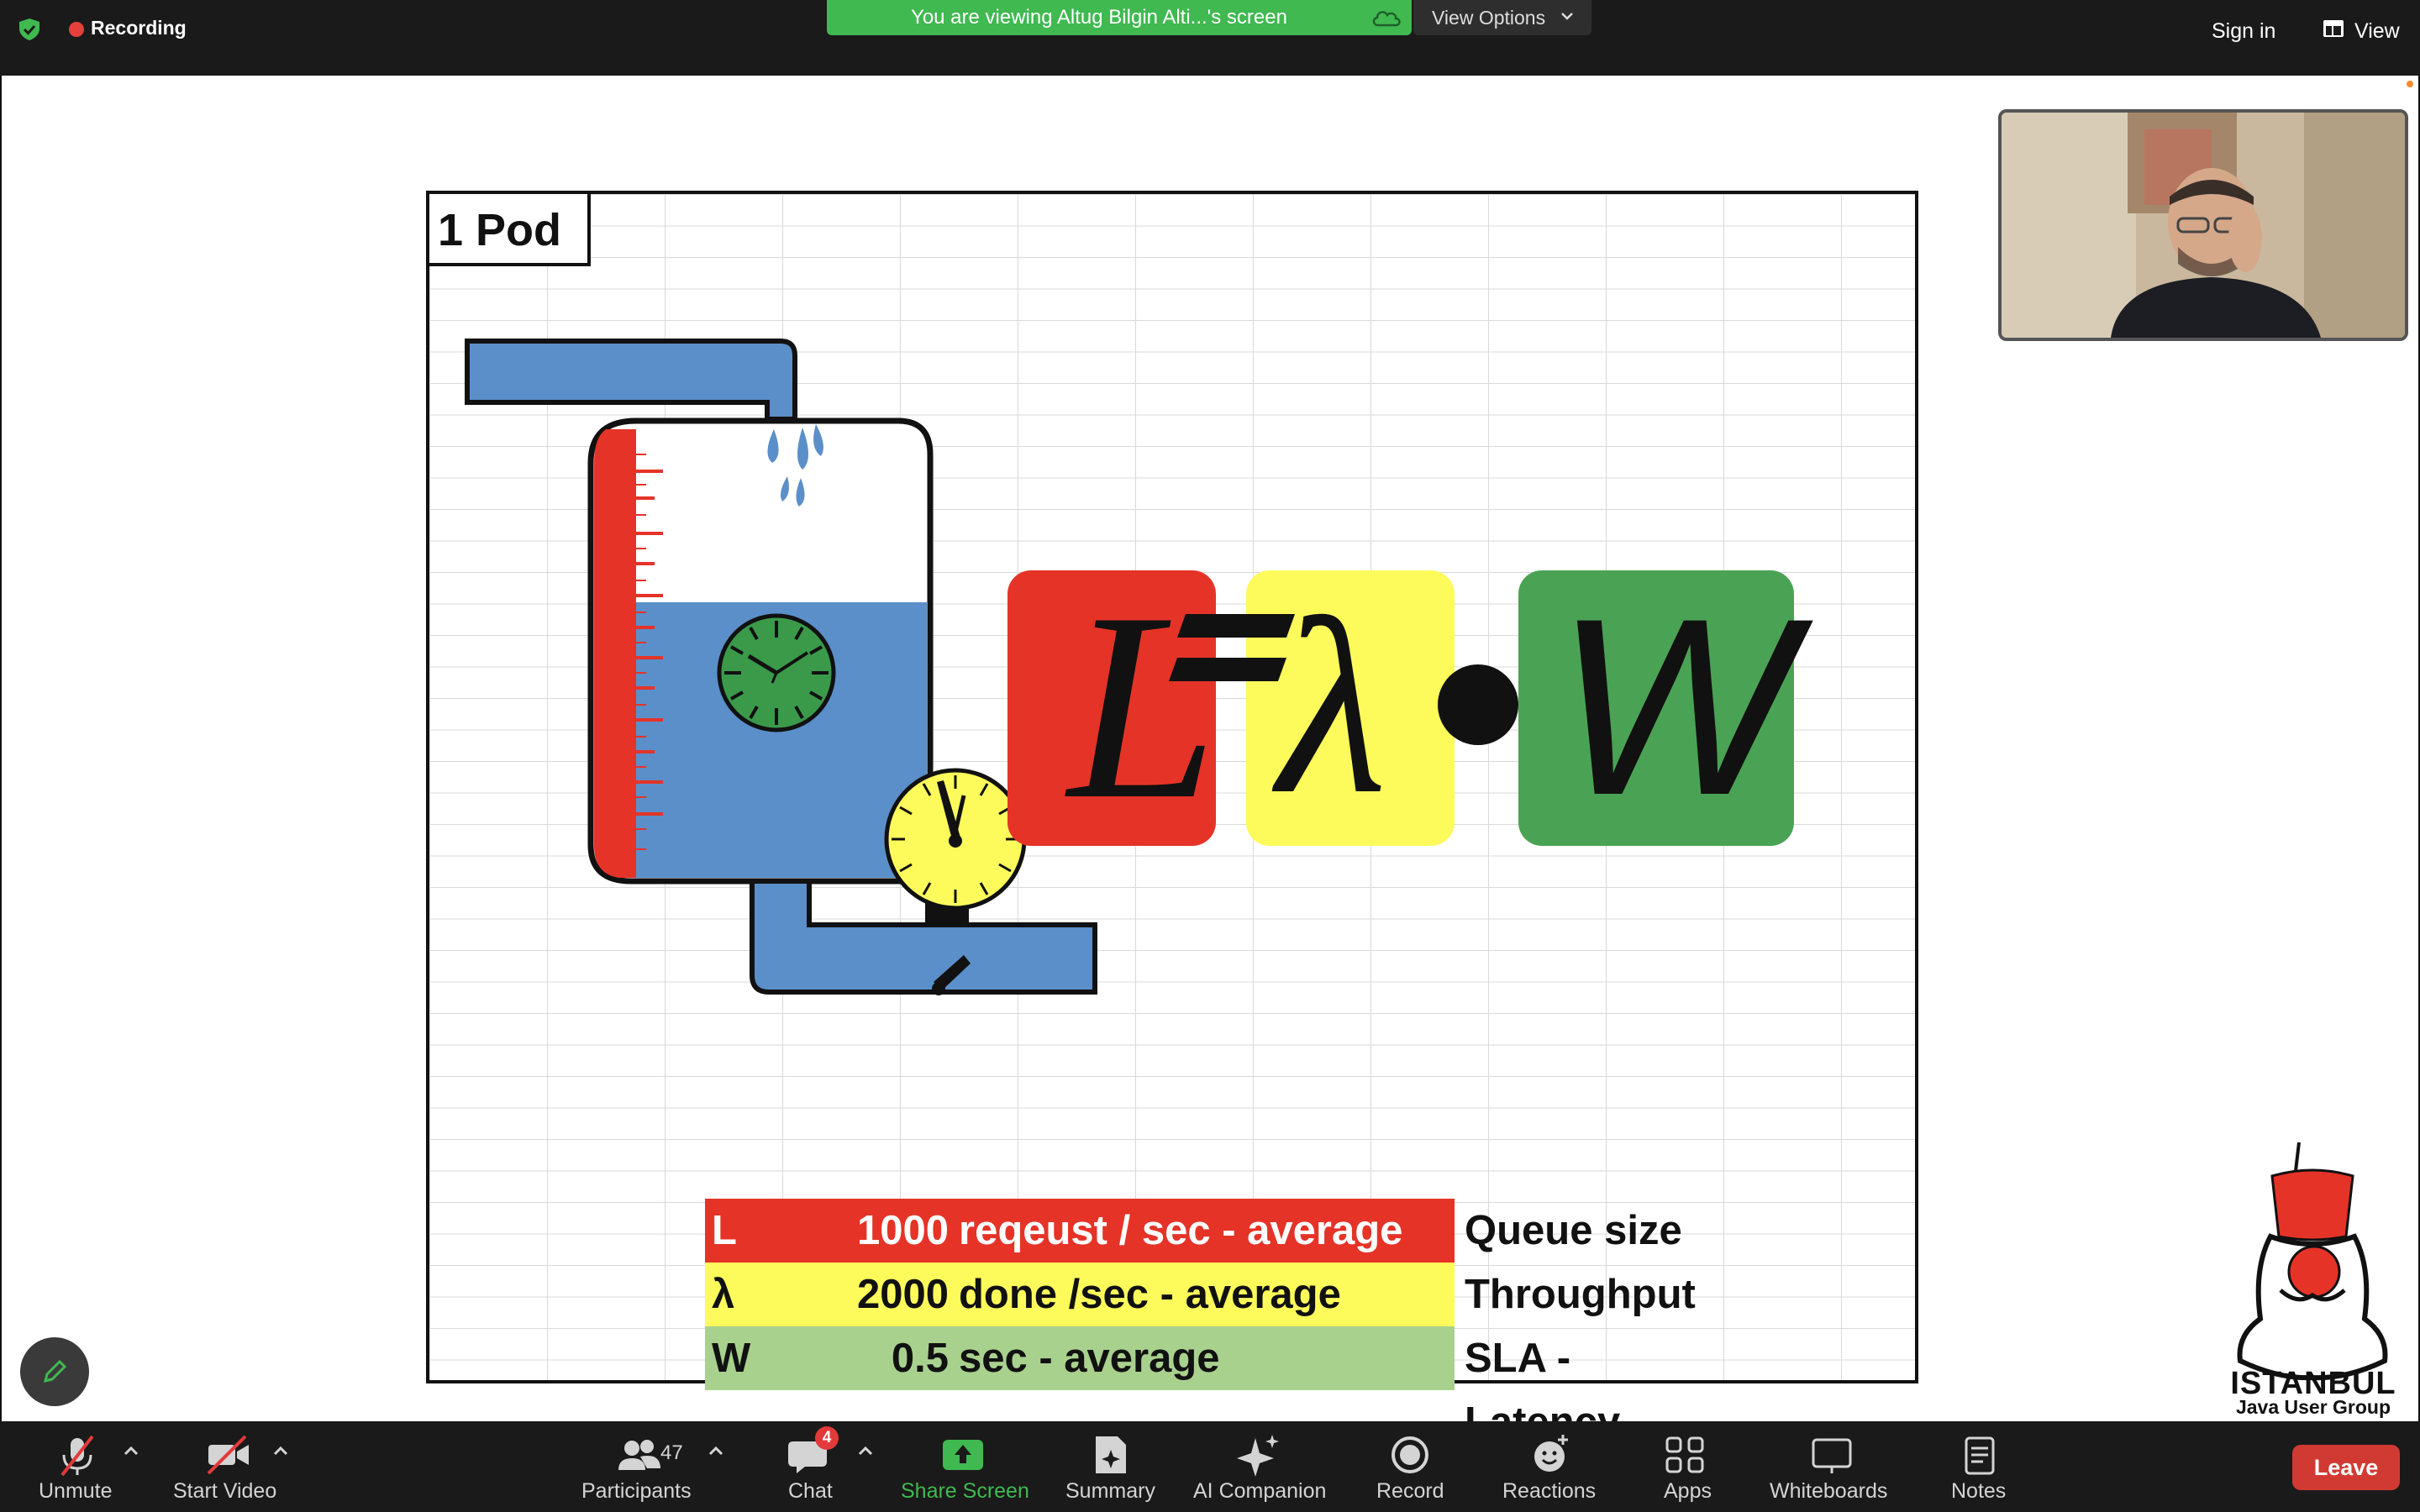 This screenshot has height=1512, width=2420. Describe the element at coordinates (77, 1456) in the screenshot. I see `microphone-muted-icon` at that location.